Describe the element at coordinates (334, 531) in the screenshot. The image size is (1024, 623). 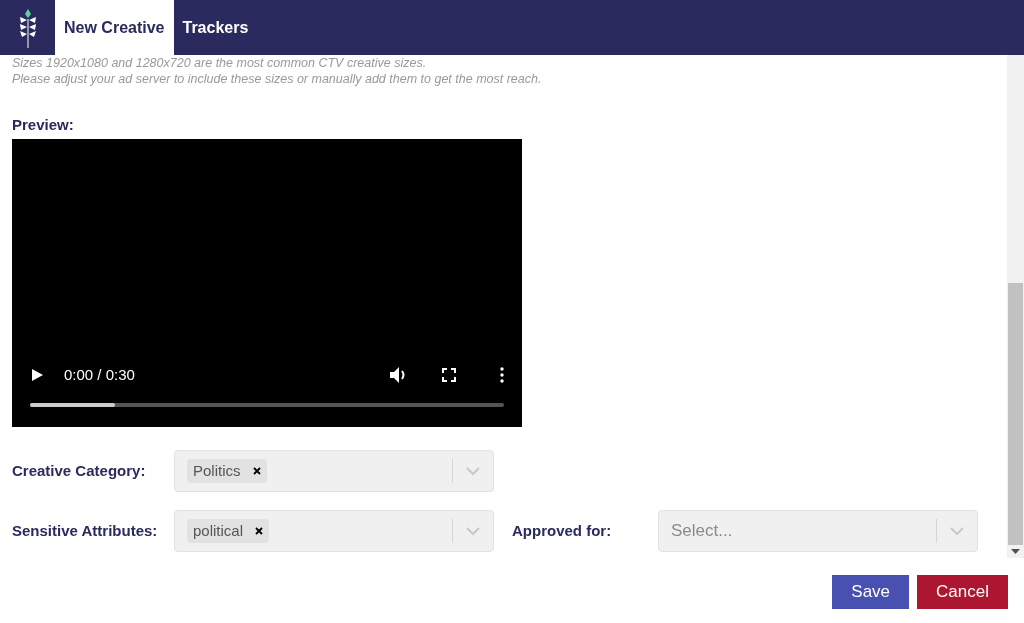
I see `select-field: political` at that location.